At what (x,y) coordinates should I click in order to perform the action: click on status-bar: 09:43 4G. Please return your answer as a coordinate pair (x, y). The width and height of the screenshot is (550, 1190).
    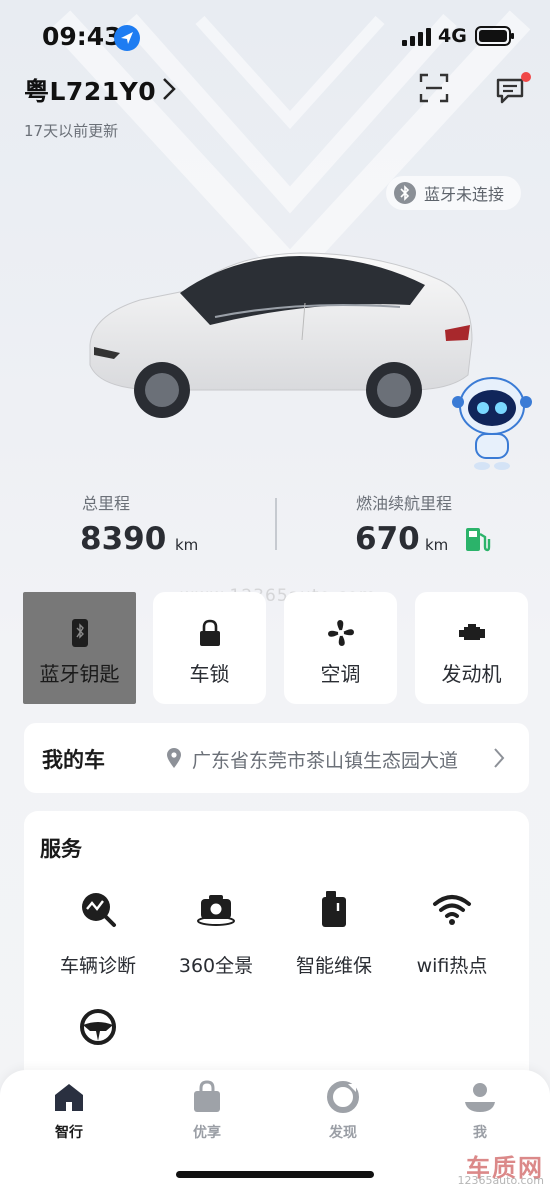
    Looking at the image, I should click on (275, 35).